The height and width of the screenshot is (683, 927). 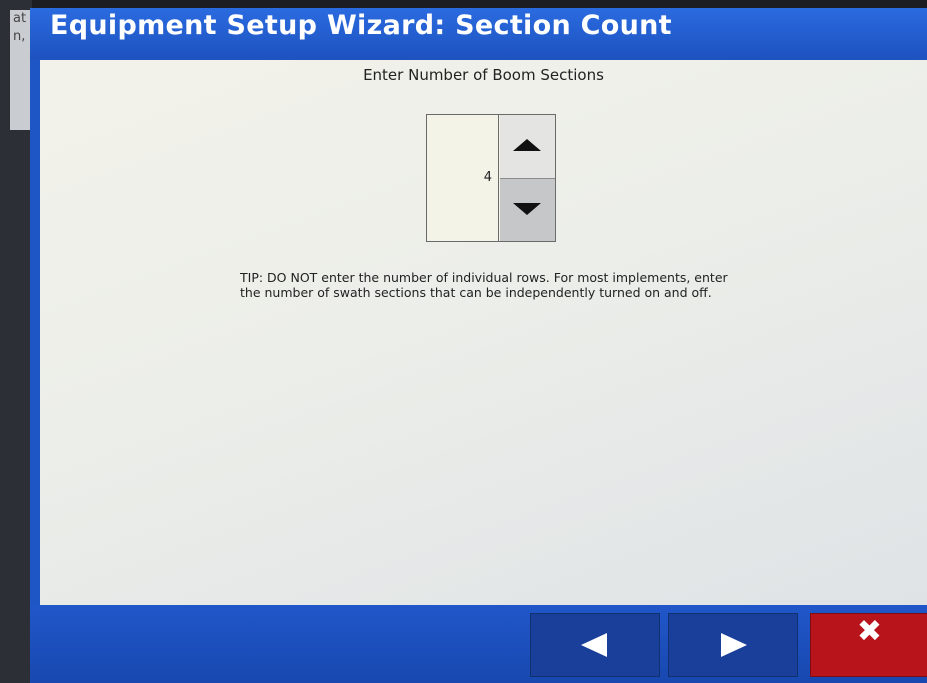 I want to click on next-button, so click(x=733, y=645).